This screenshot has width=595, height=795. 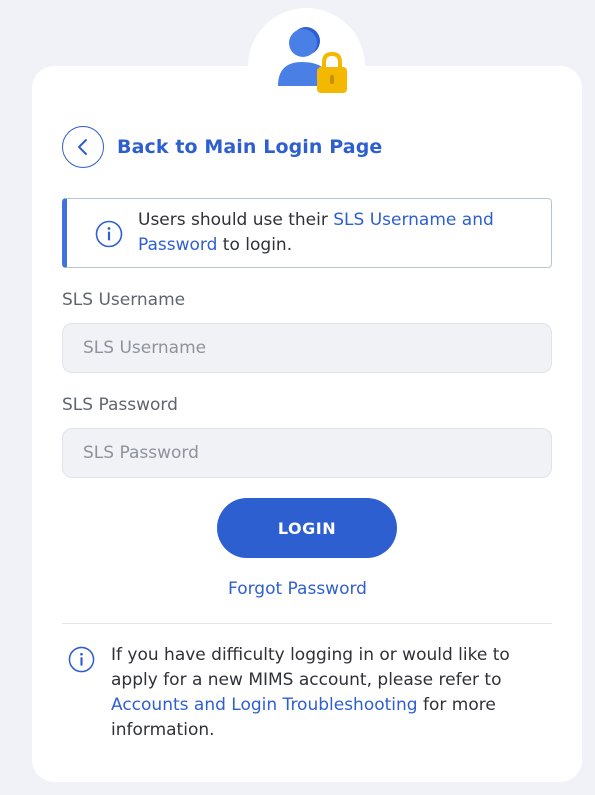 I want to click on back-button, so click(x=83, y=147).